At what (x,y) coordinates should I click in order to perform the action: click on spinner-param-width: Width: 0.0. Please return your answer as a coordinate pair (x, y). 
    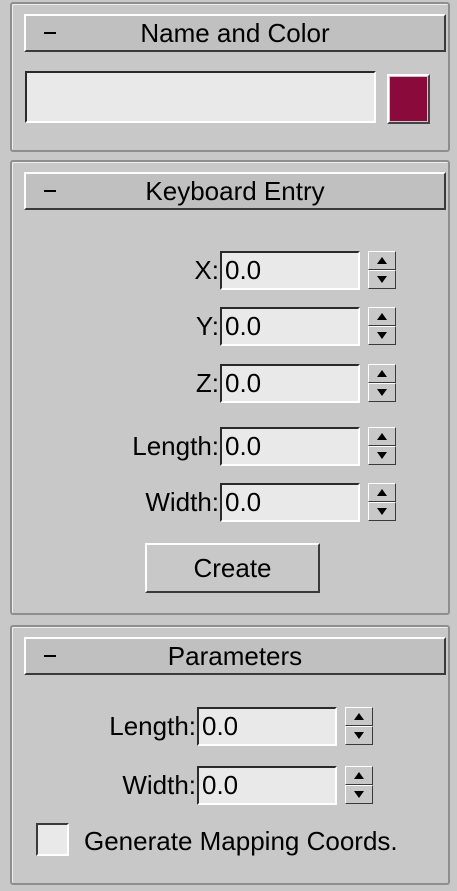
    Looking at the image, I should click on (247, 785).